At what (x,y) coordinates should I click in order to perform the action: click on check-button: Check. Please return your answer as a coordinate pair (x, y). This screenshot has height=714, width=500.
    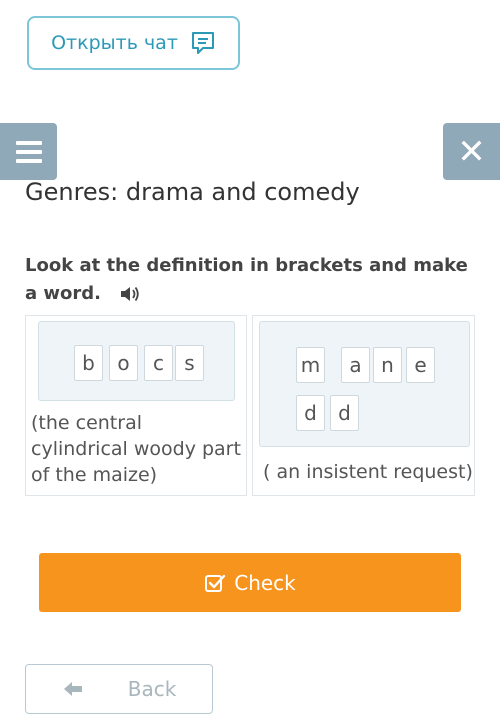
    Looking at the image, I should click on (250, 582).